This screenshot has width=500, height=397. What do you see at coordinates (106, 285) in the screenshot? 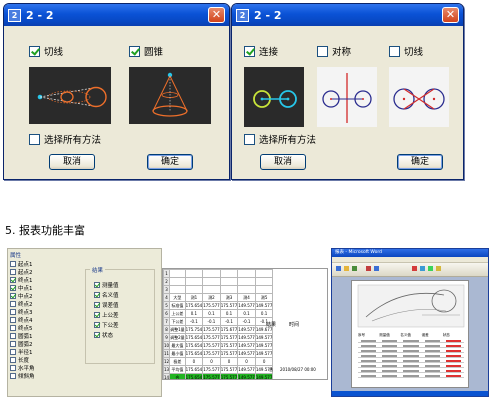
I see `result-option: 测量值` at bounding box center [106, 285].